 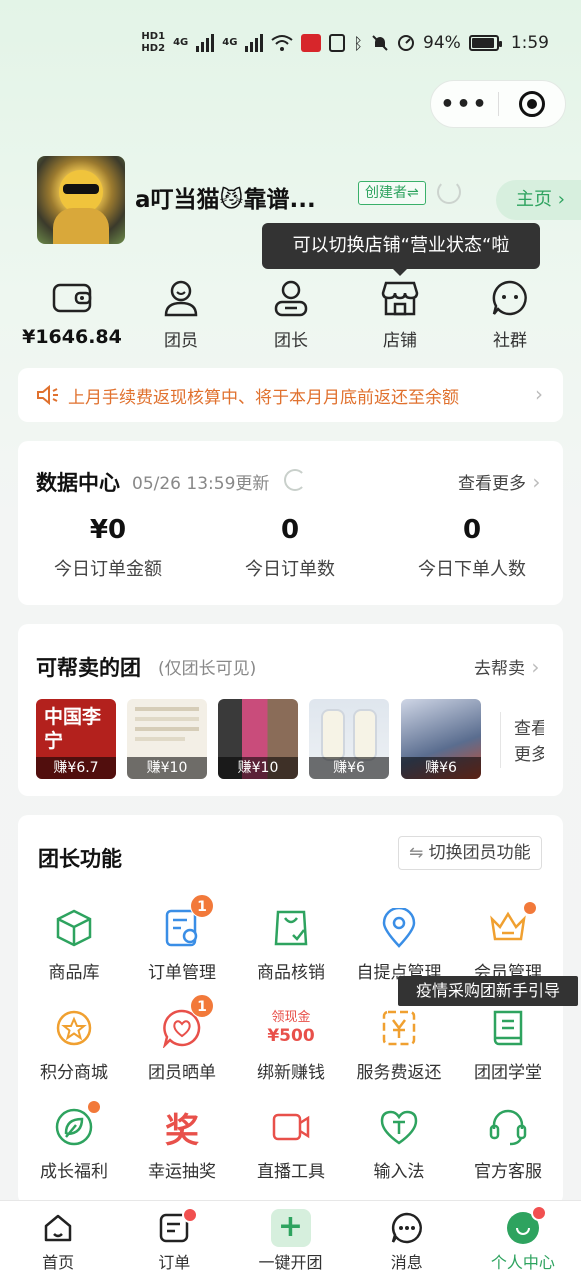 What do you see at coordinates (181, 341) in the screenshot?
I see `member-label: 团员` at bounding box center [181, 341].